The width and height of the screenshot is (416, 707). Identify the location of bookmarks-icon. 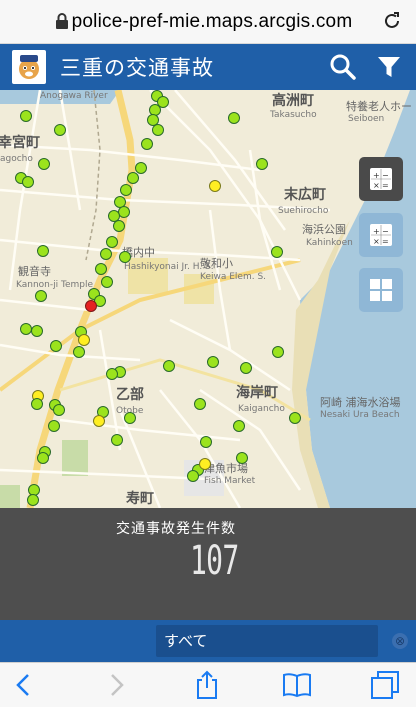
(297, 685).